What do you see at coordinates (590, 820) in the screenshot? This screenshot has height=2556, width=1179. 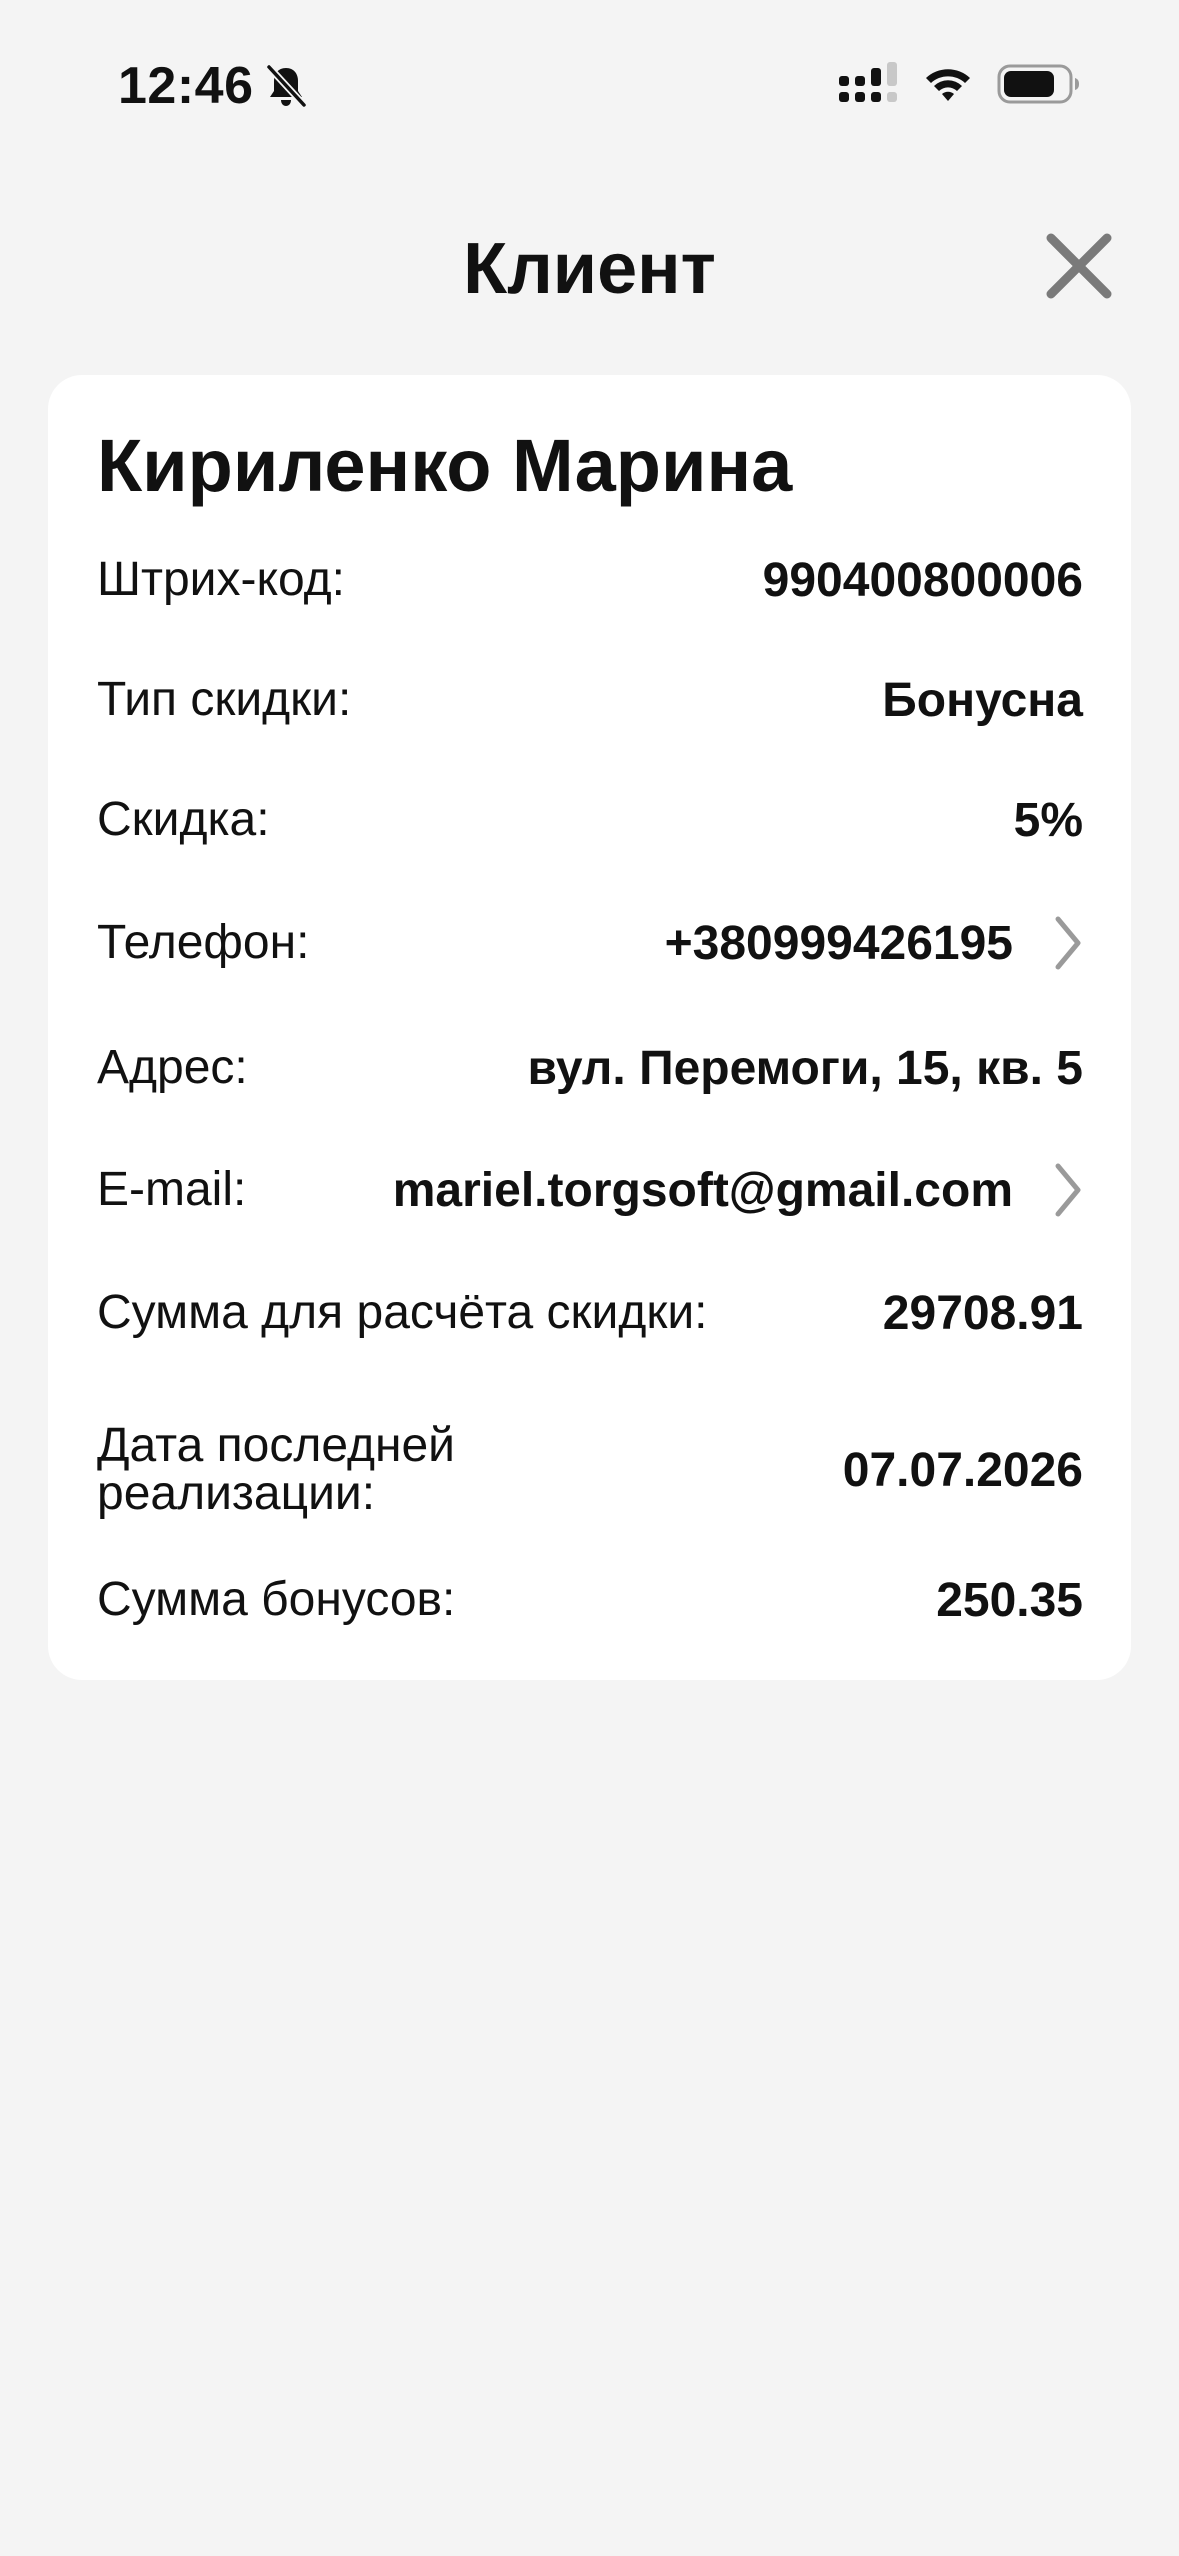 I see `discount-row: Скидка: 5%` at bounding box center [590, 820].